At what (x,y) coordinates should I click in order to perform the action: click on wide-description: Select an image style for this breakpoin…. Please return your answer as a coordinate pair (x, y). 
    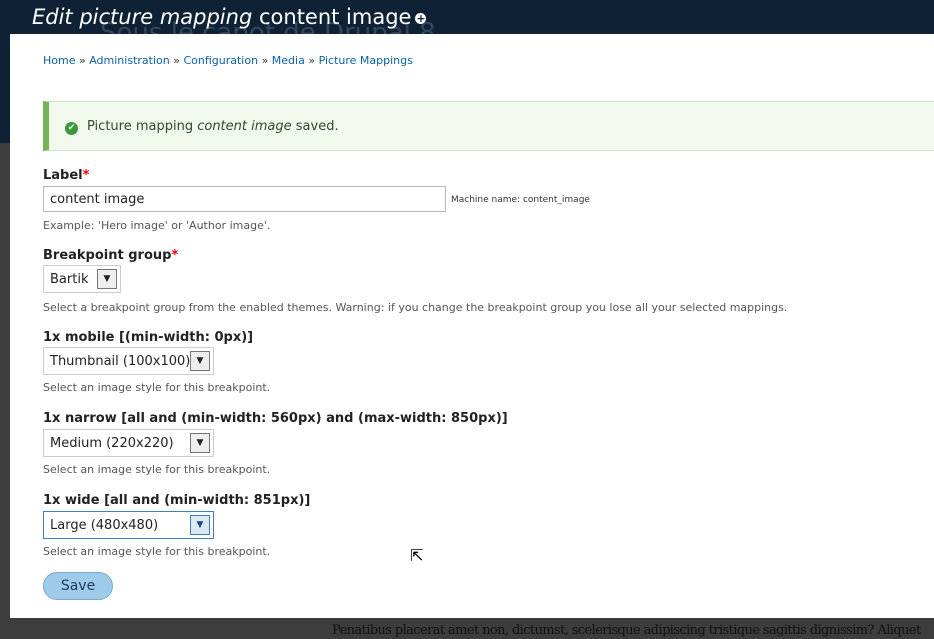
    Looking at the image, I should click on (157, 551).